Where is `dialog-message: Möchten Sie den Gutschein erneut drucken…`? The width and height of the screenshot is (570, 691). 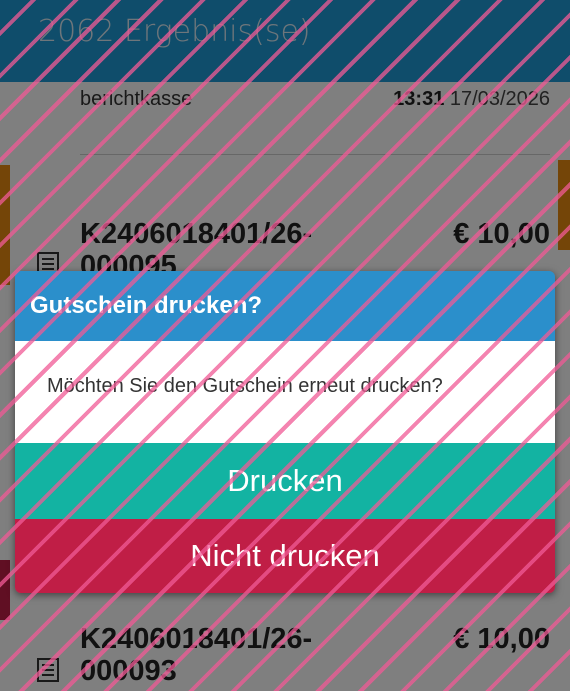
dialog-message: Möchten Sie den Gutschein erneut drucken… is located at coordinates (245, 386).